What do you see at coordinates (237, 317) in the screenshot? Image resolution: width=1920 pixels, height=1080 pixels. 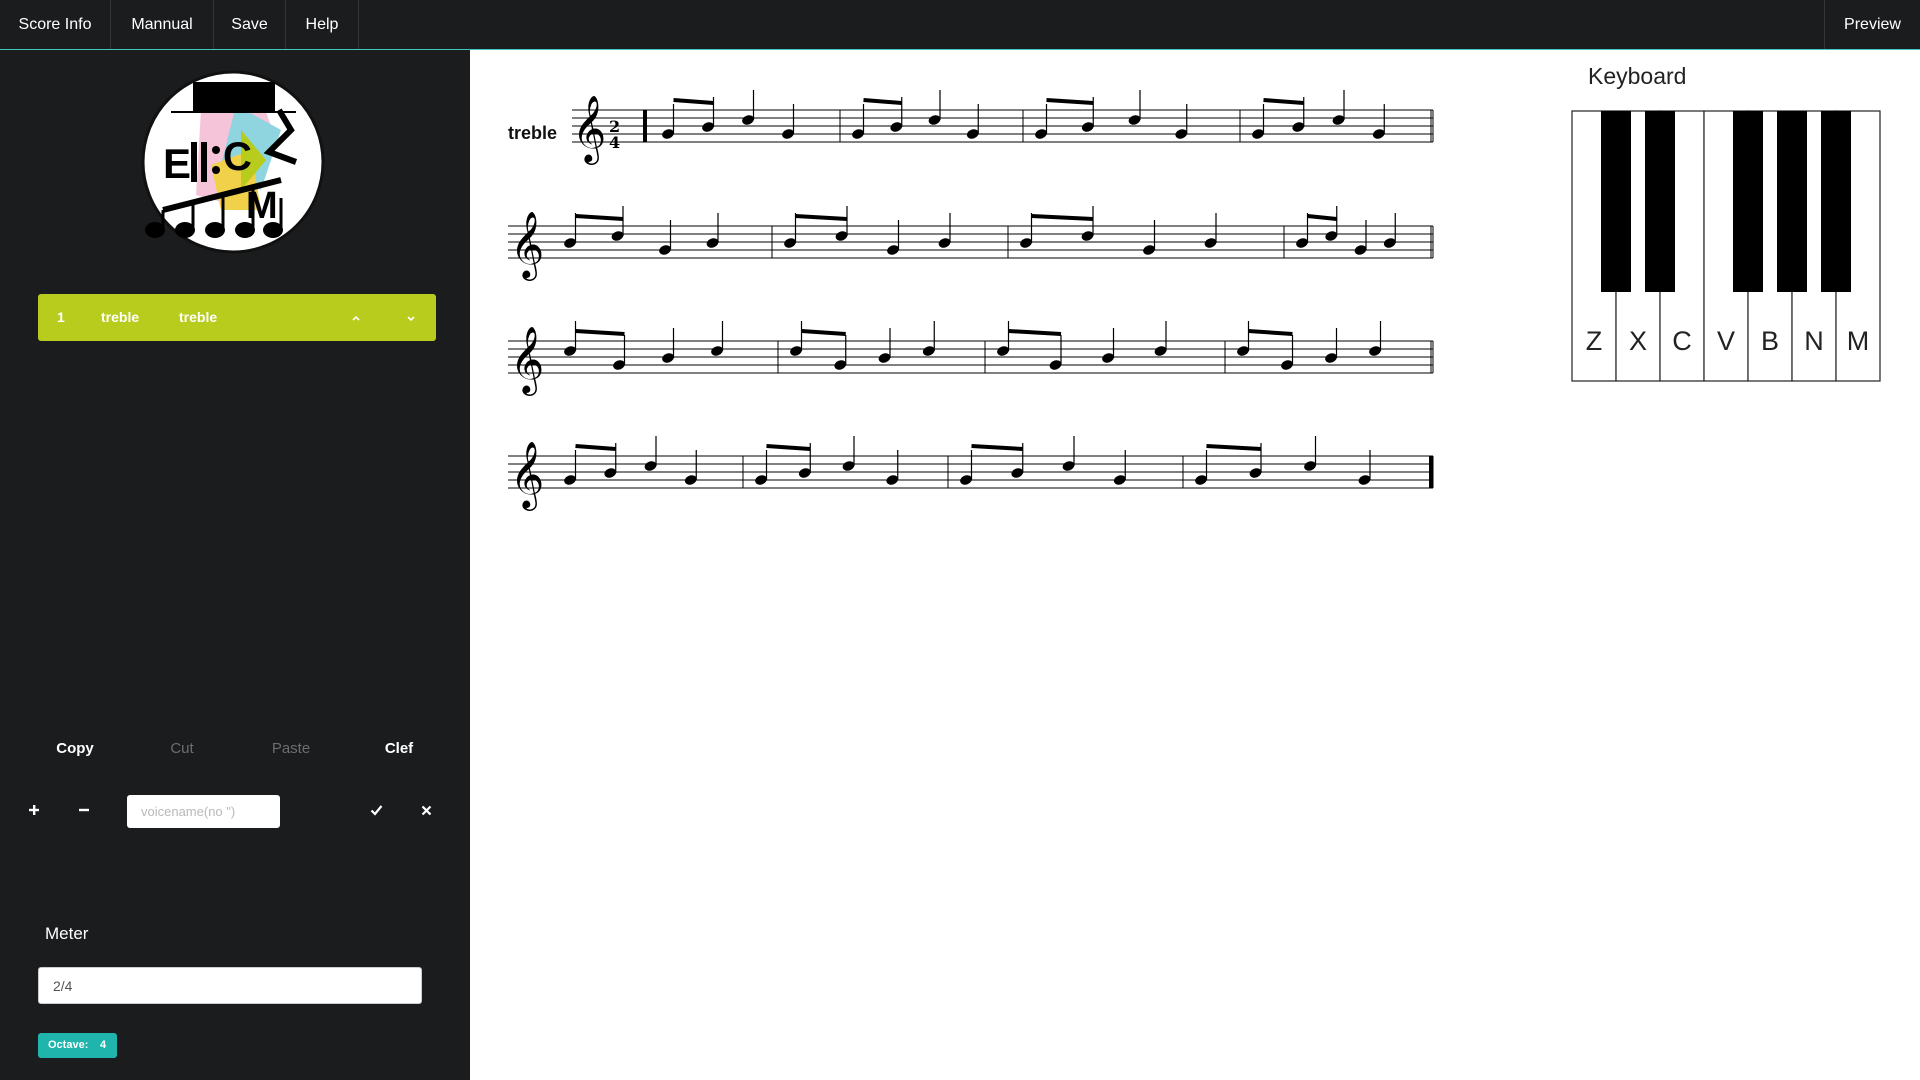 I see `voice-row: 1 treble treble` at bounding box center [237, 317].